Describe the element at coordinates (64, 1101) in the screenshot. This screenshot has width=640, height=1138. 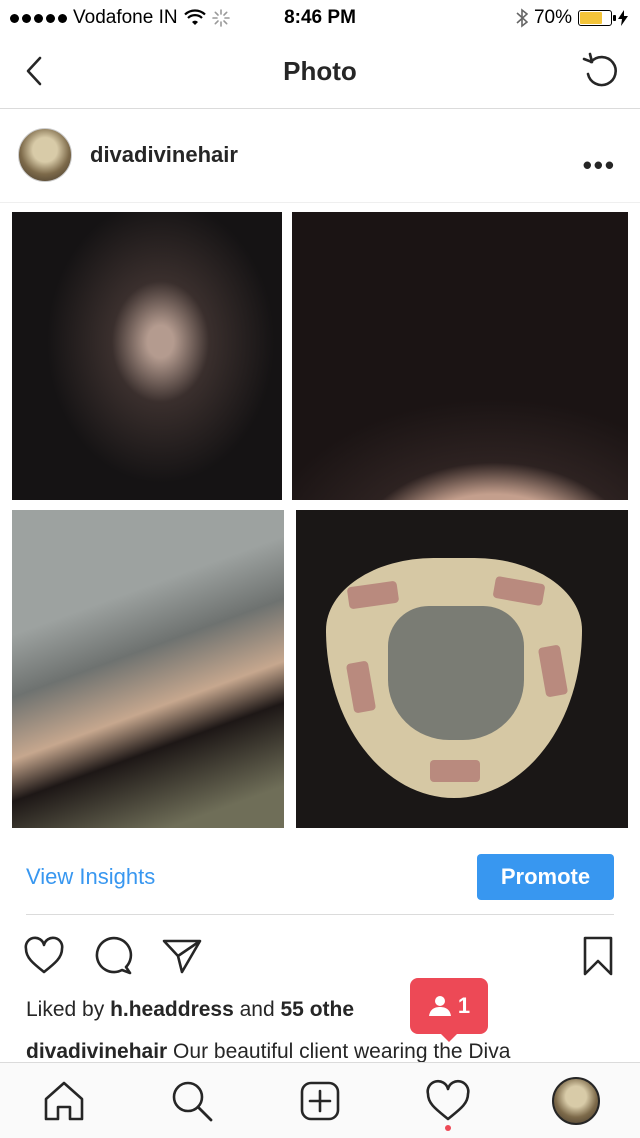
I see `home-icon` at that location.